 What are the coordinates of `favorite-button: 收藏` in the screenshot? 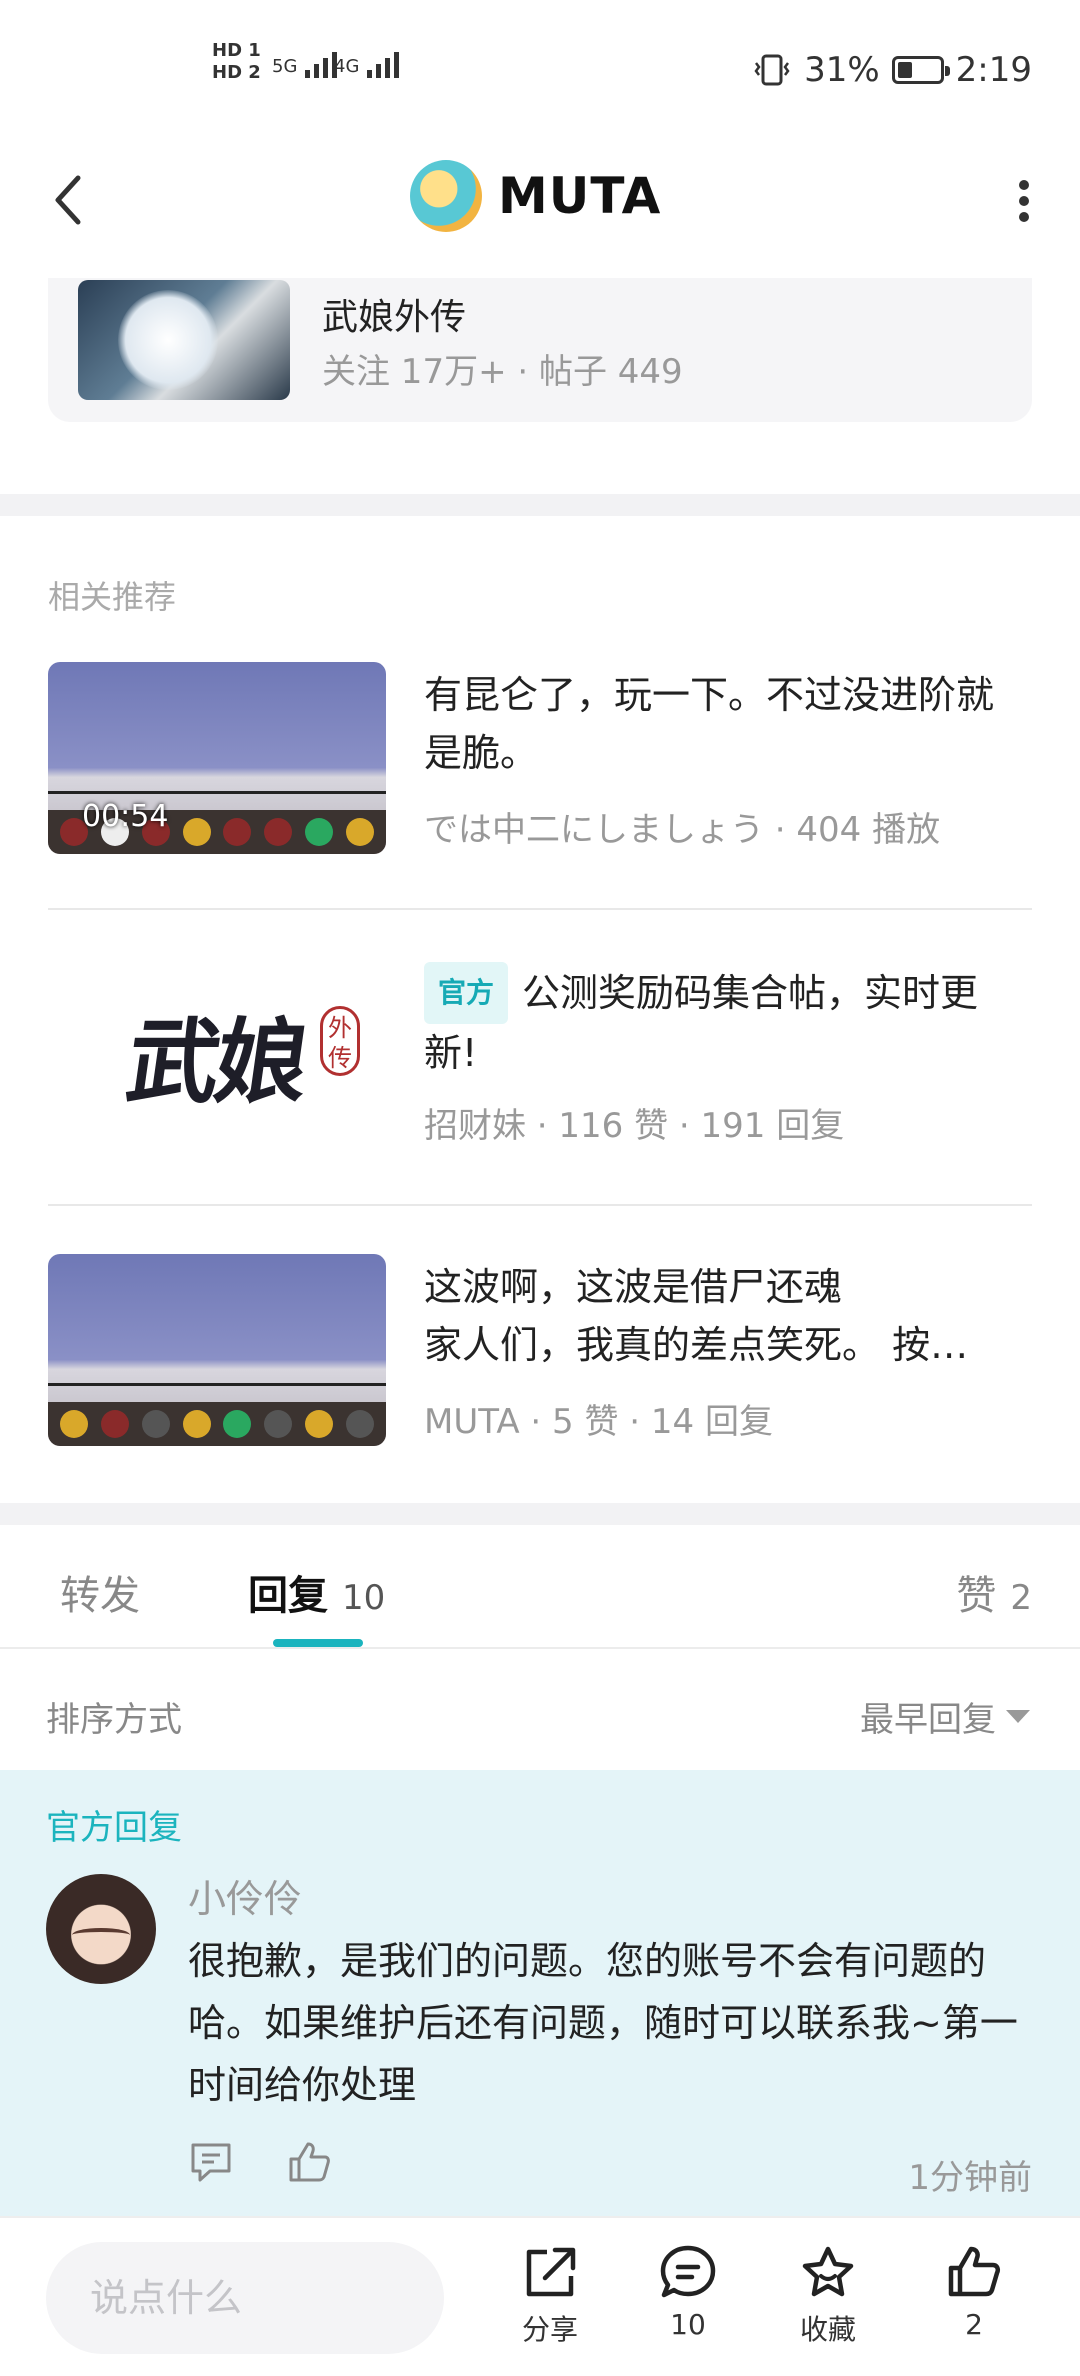 It's located at (828, 2304).